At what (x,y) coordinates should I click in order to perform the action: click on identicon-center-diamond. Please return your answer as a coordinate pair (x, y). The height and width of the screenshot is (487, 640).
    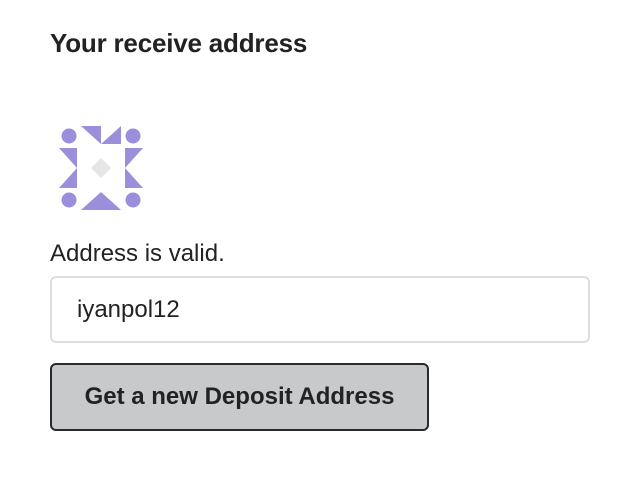
    Looking at the image, I should click on (101, 168).